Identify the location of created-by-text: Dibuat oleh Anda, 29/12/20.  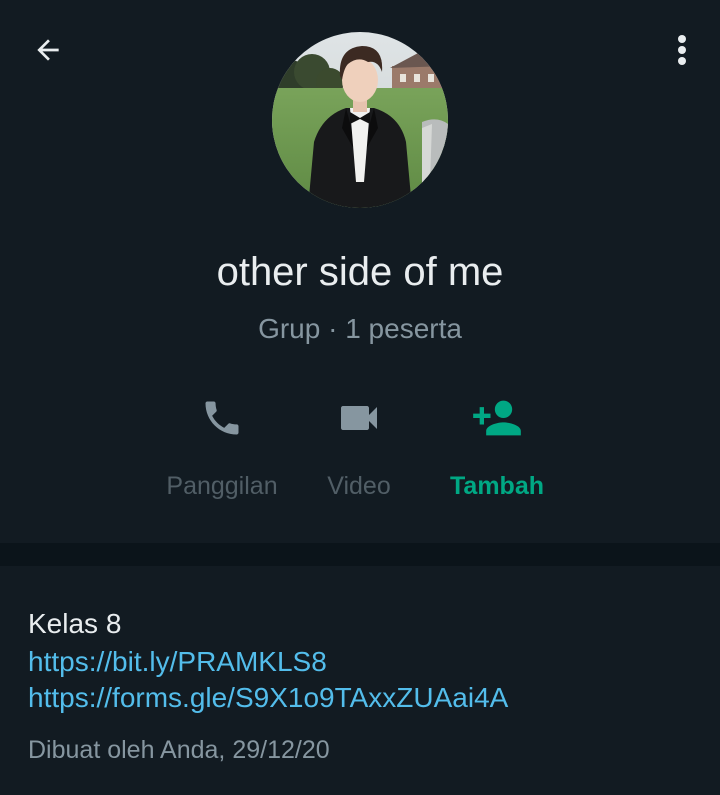
(179, 750).